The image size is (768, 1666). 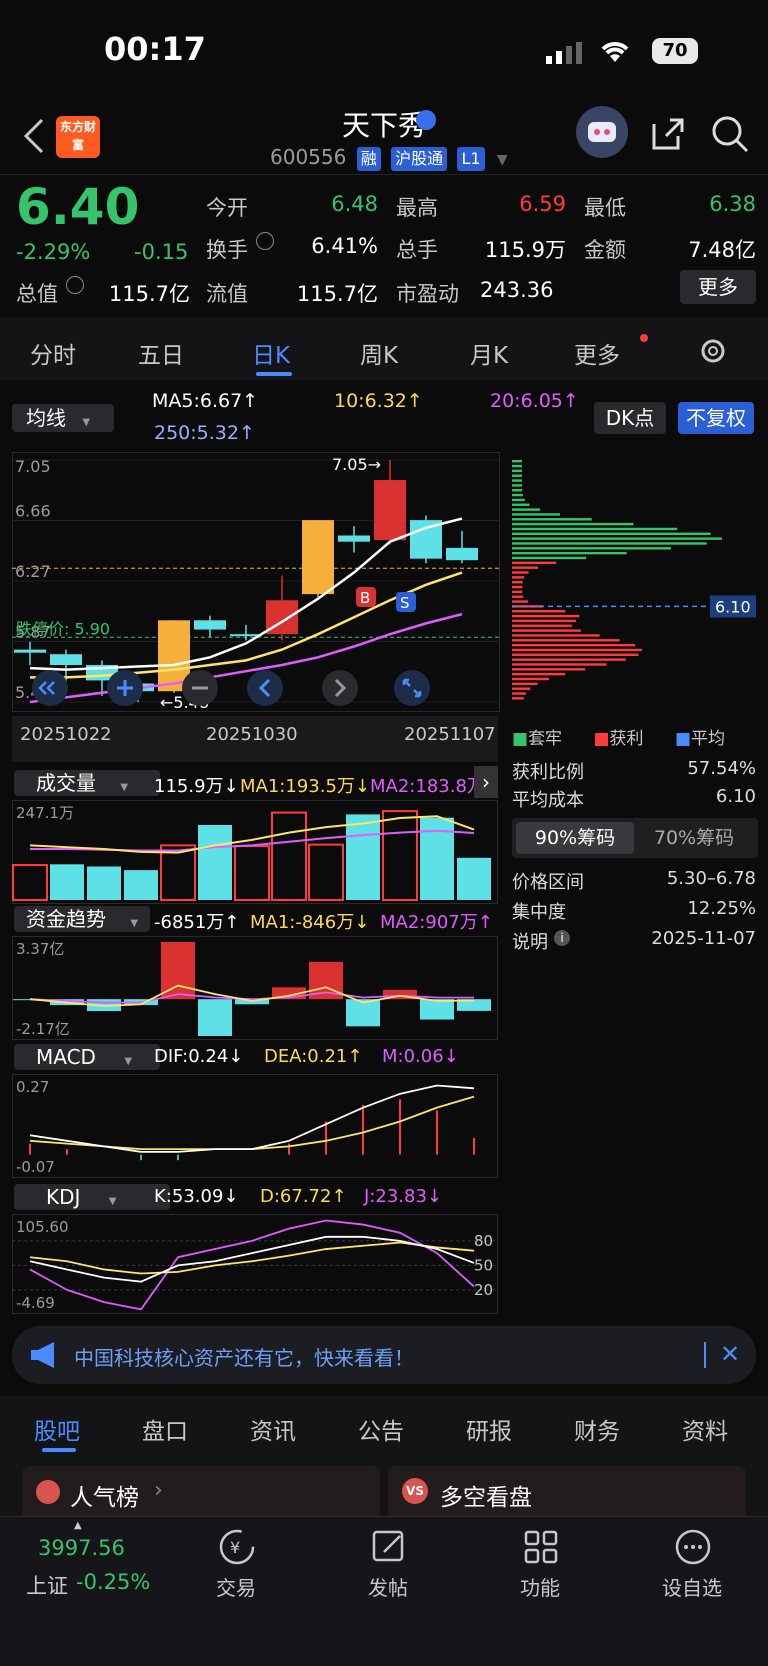 What do you see at coordinates (534, 401) in the screenshot?
I see `ma20-label: 20:6.05↑` at bounding box center [534, 401].